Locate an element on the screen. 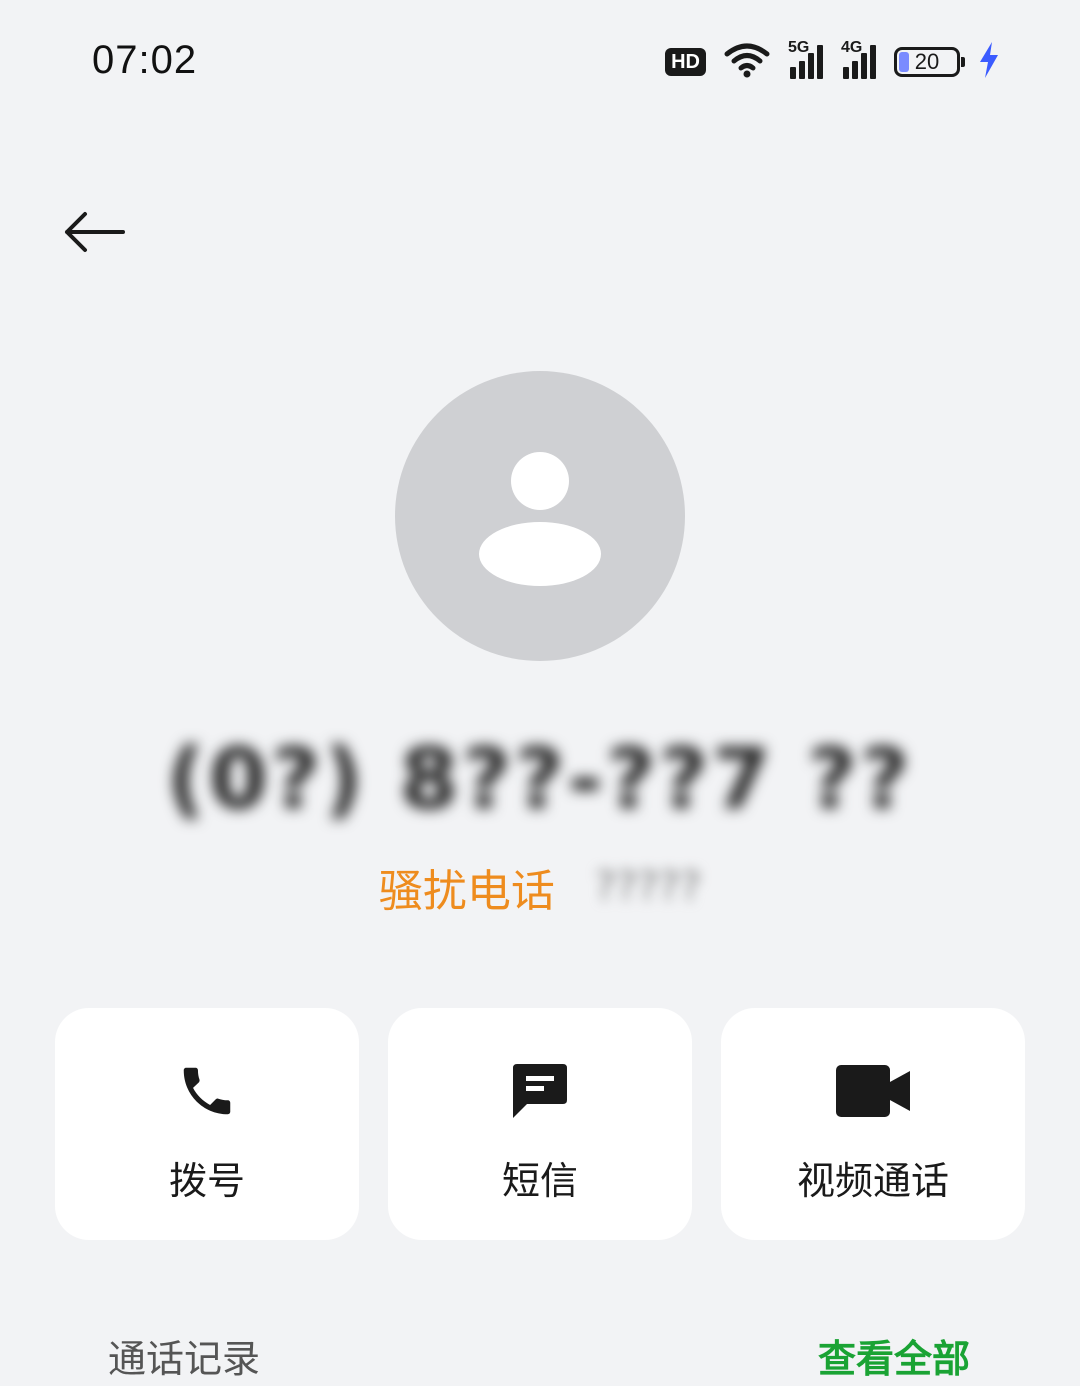 The width and height of the screenshot is (1080, 1386). message-icon is located at coordinates (540, 1091).